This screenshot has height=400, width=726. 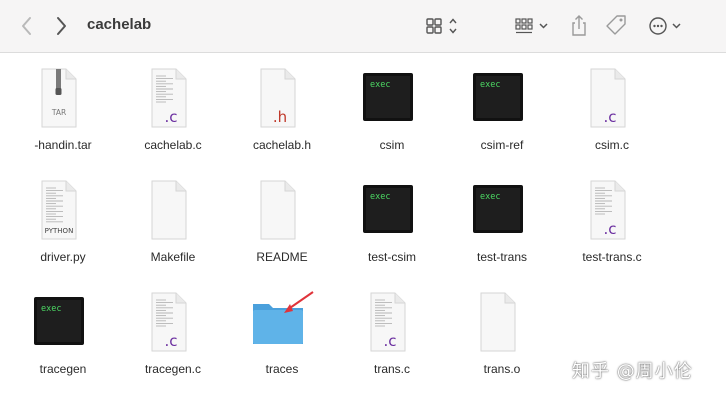 What do you see at coordinates (173, 369) in the screenshot?
I see `file-name: tracegen.c` at bounding box center [173, 369].